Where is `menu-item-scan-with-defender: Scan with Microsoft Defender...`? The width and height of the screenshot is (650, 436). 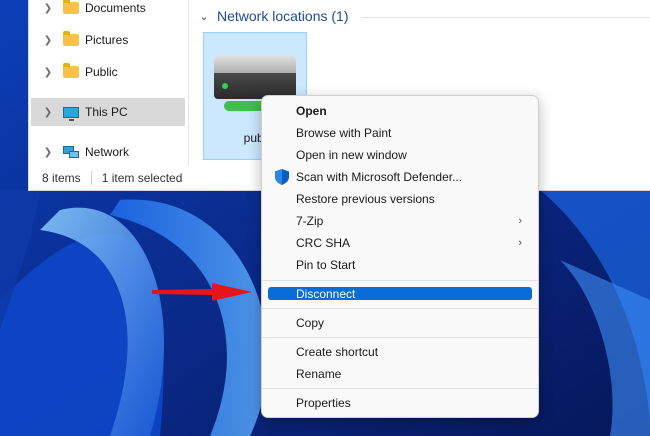
menu-item-scan-with-defender: Scan with Microsoft Defender... is located at coordinates (400, 176).